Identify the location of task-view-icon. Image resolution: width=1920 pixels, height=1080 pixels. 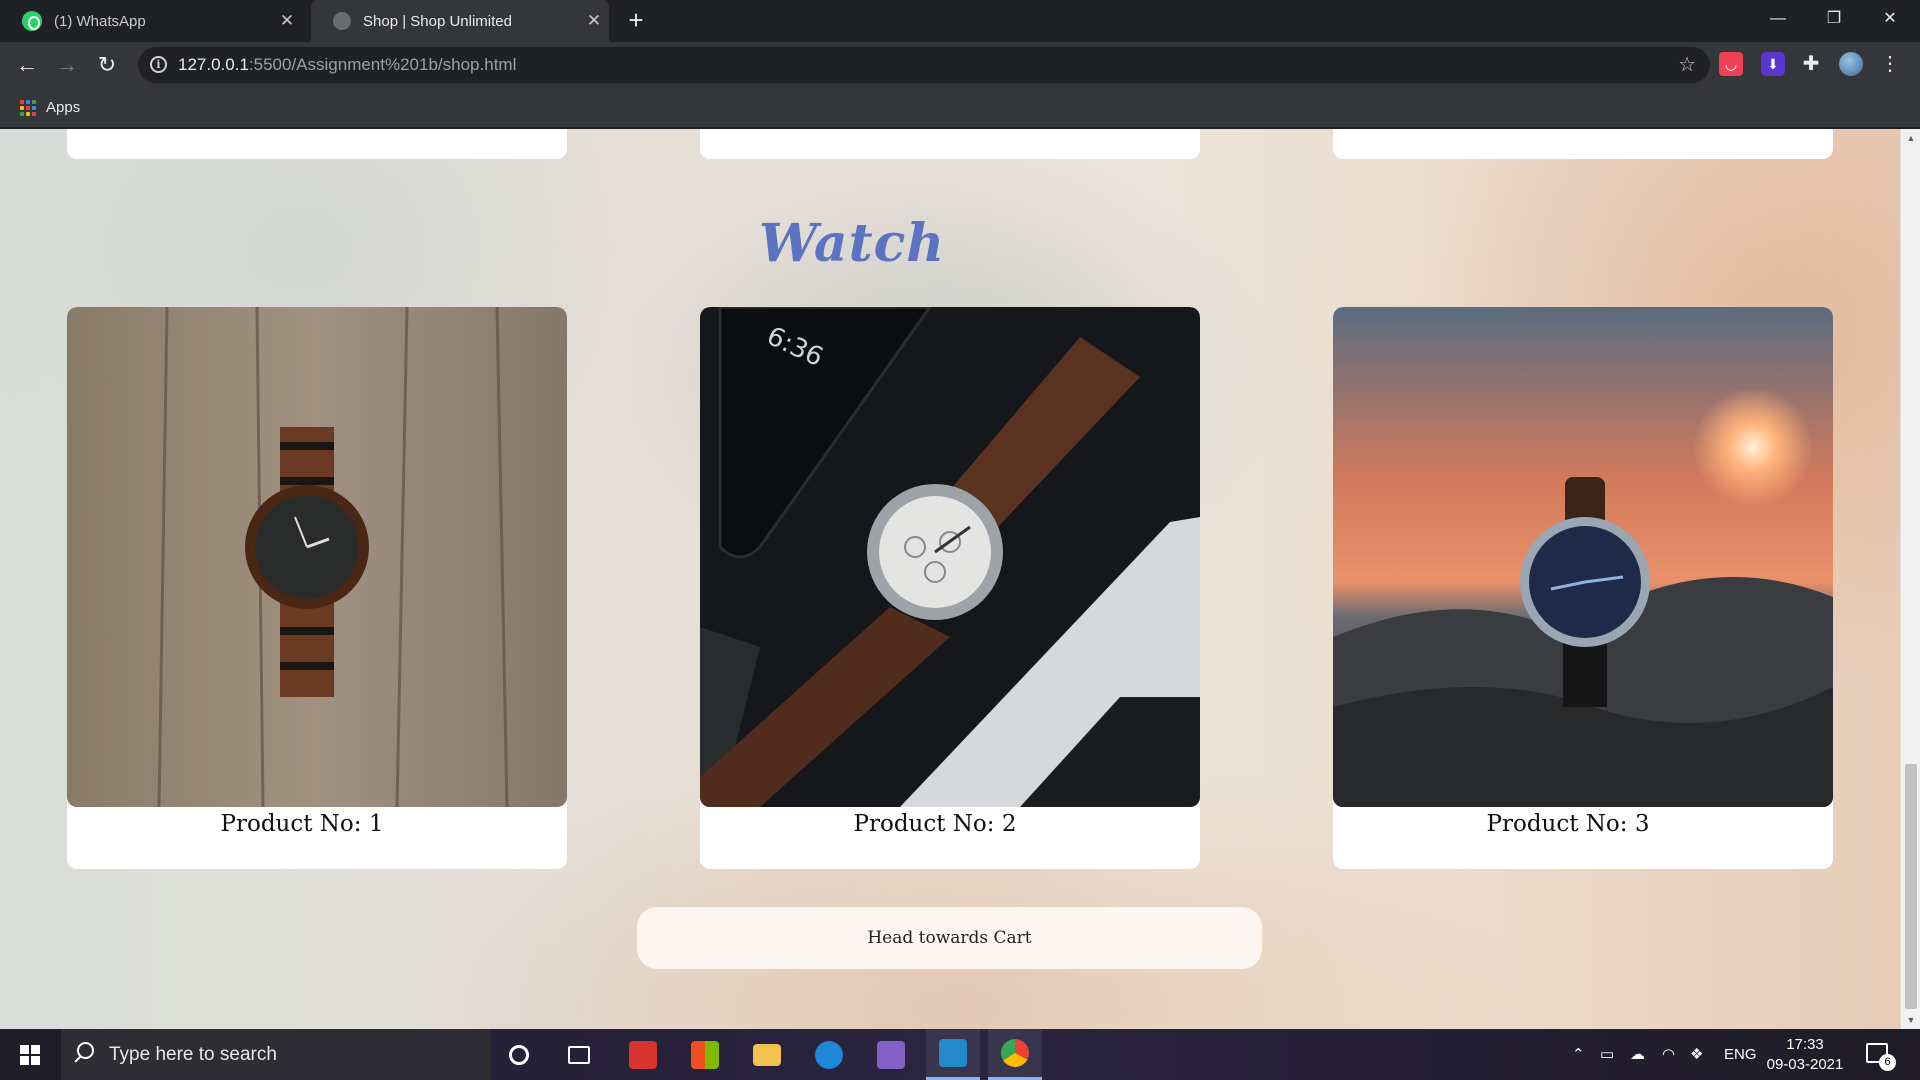
(579, 1054).